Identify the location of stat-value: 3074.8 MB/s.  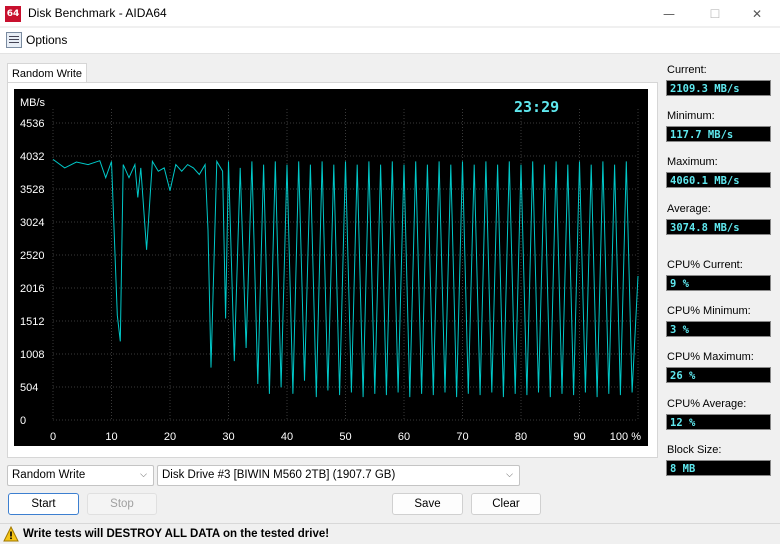
(718, 227).